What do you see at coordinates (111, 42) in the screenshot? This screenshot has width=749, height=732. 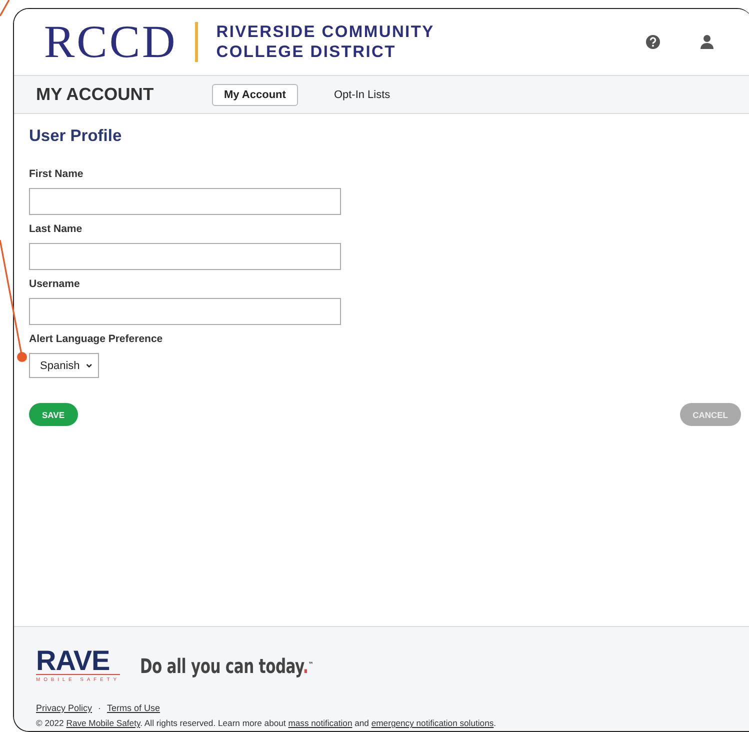 I see `logo-mark: RCCD` at bounding box center [111, 42].